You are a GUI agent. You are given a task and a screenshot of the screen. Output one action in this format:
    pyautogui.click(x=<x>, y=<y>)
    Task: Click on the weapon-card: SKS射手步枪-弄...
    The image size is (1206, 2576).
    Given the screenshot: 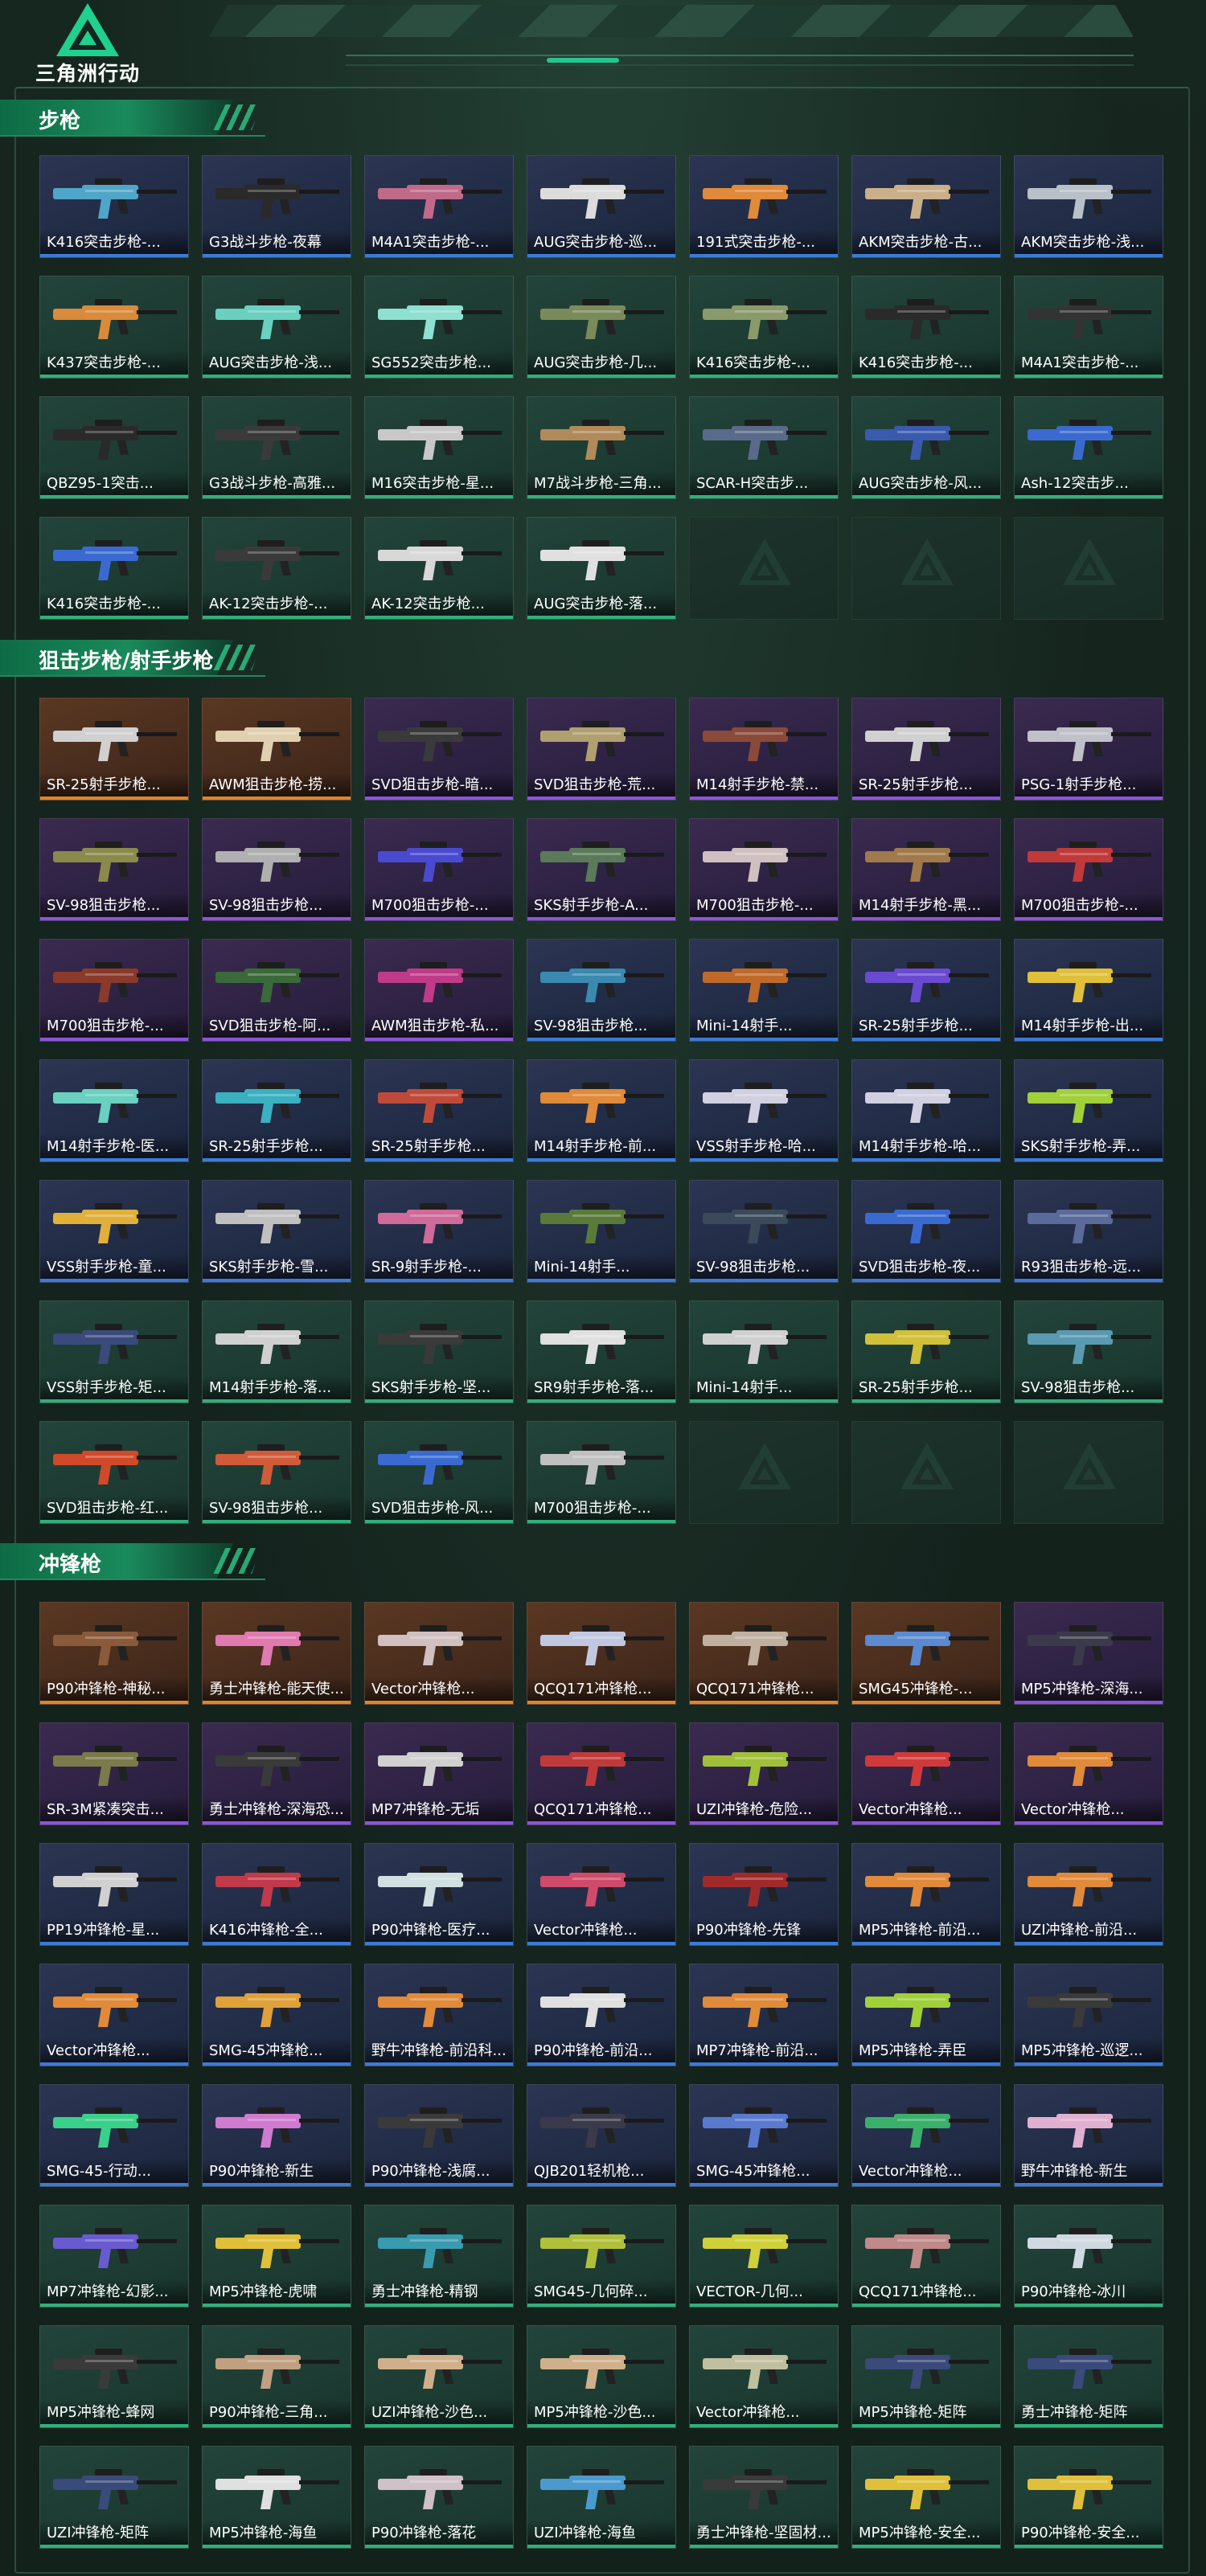 What is the action you would take?
    pyautogui.click(x=1088, y=1110)
    